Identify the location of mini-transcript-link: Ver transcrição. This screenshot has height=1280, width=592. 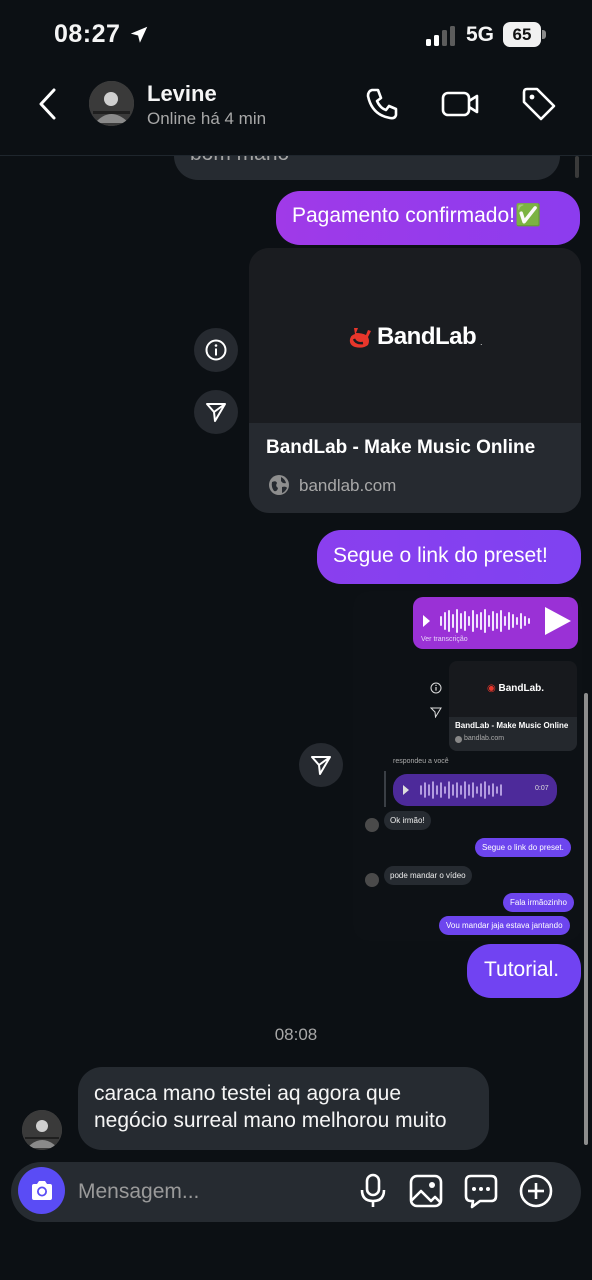
(444, 639).